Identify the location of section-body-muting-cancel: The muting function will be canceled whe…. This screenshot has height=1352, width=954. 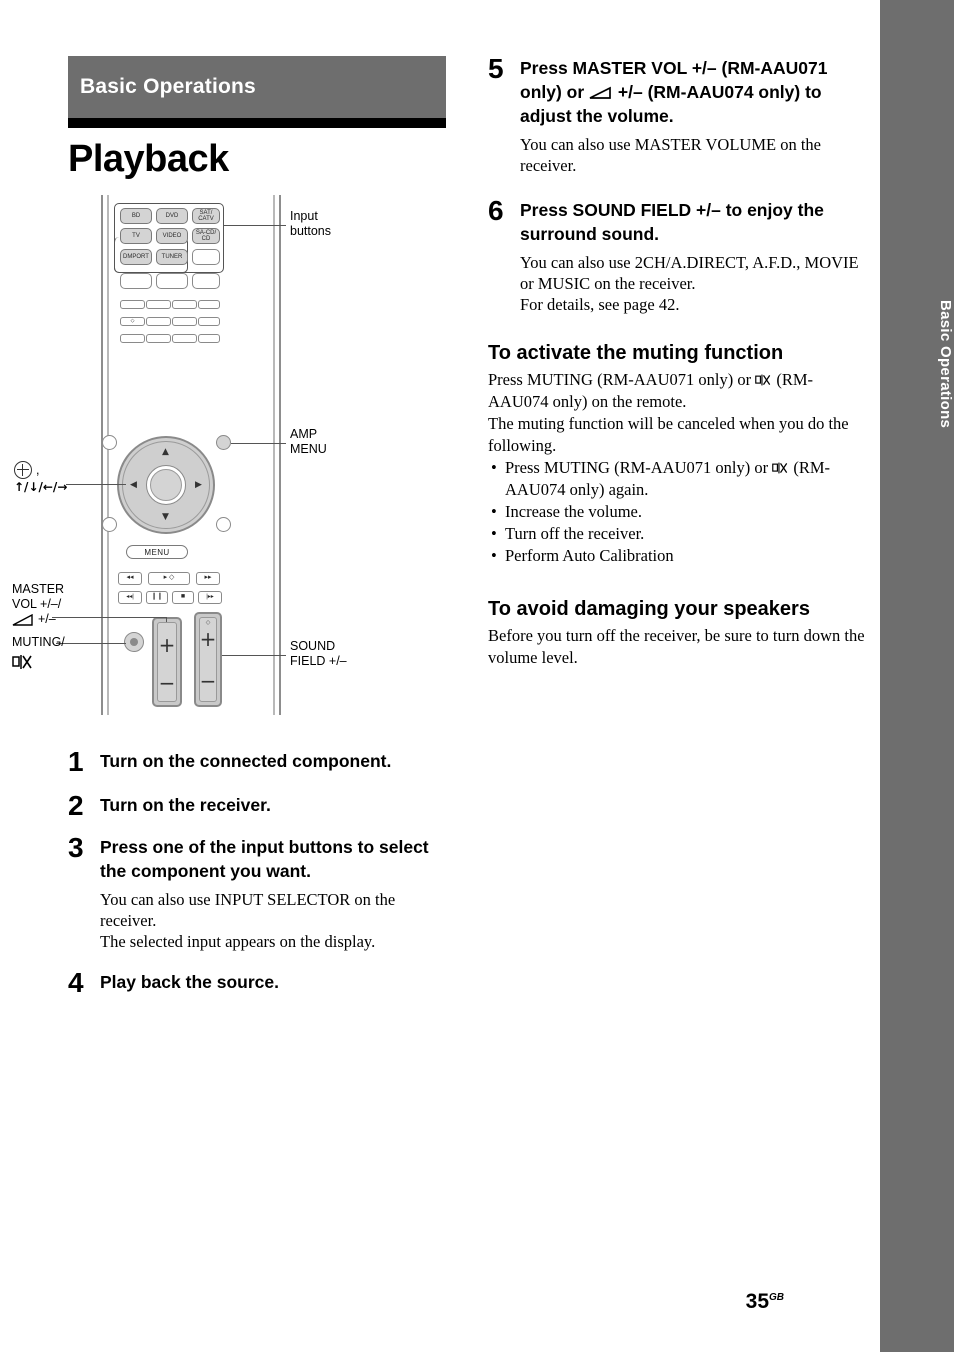
(668, 434).